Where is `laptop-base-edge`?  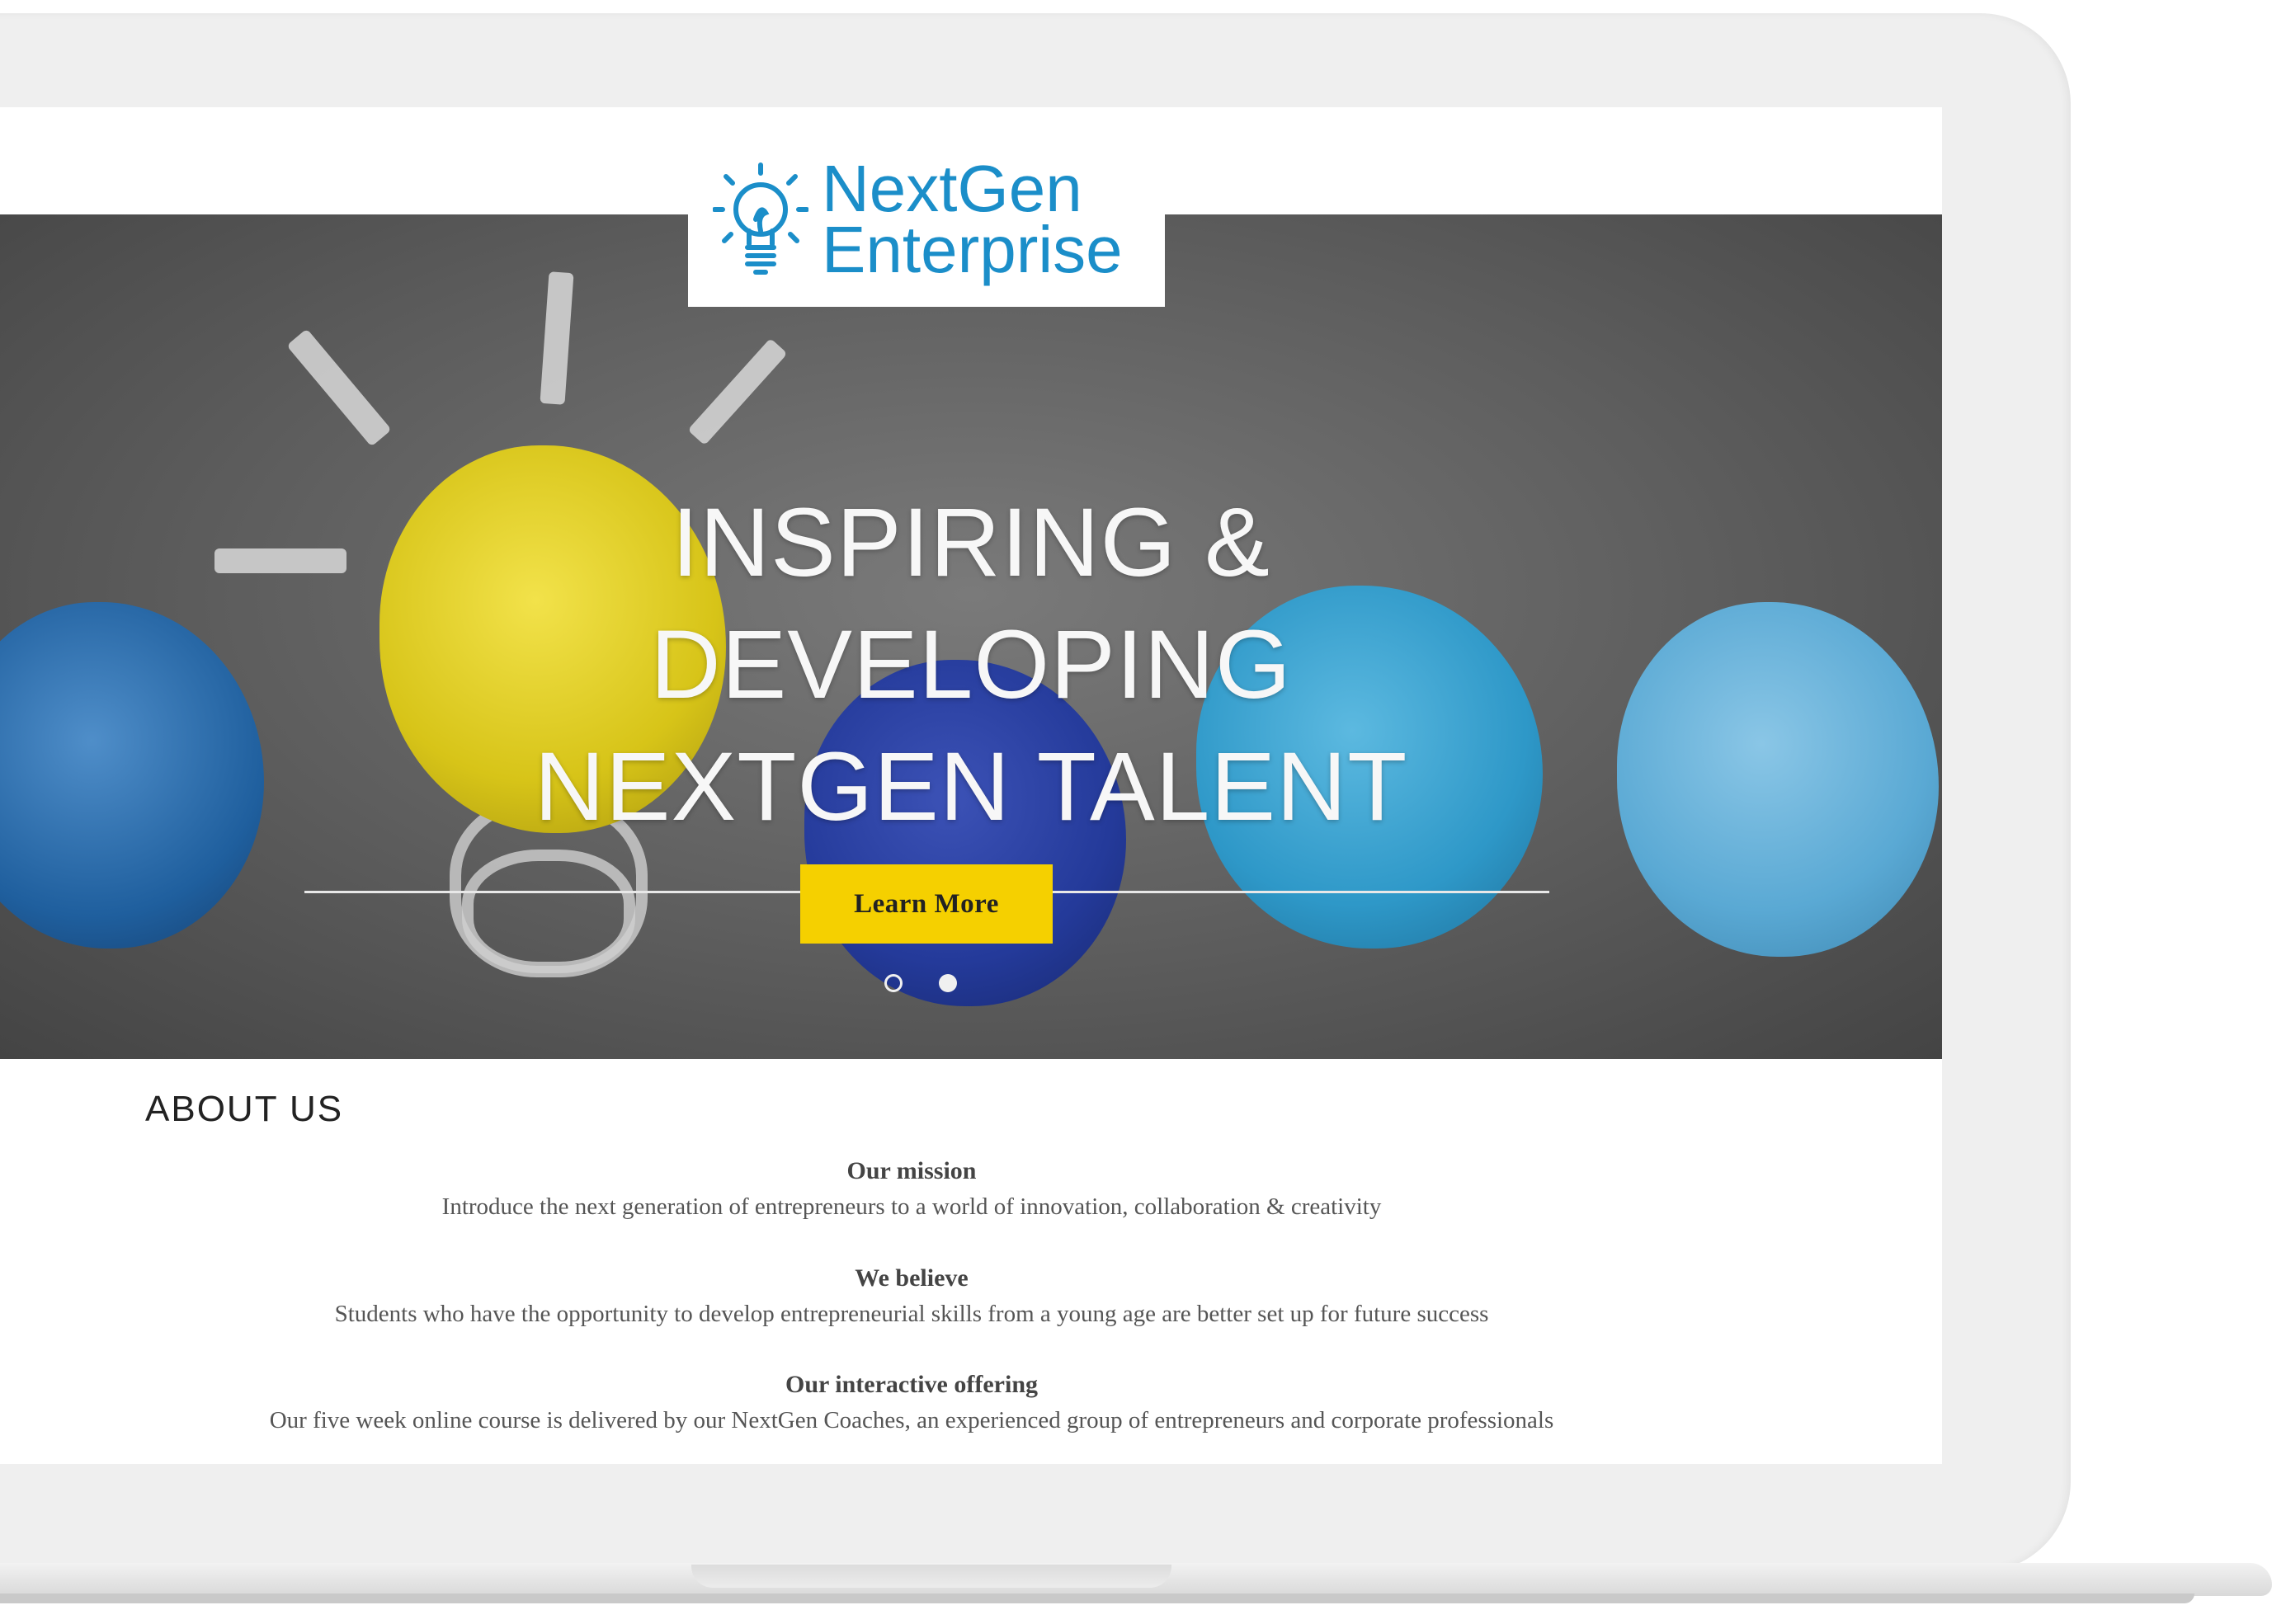
laptop-base-edge is located at coordinates (1097, 1598).